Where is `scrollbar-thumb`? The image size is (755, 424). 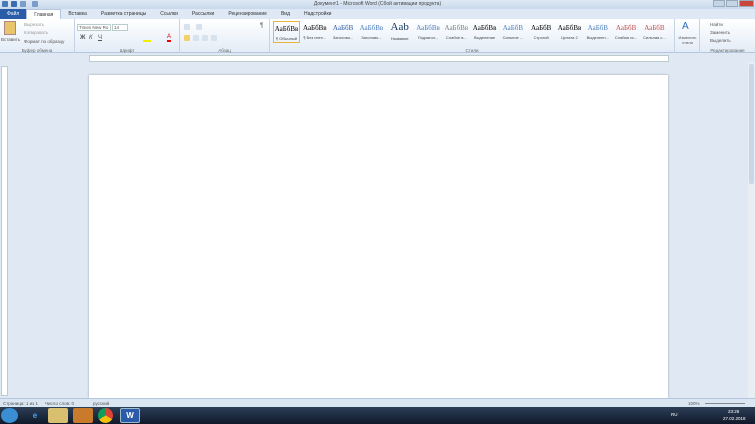 scrollbar-thumb is located at coordinates (751, 124).